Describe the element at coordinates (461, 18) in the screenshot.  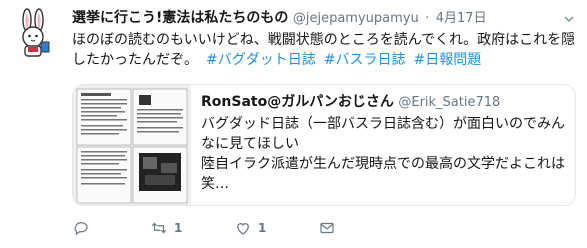
I see `tweet-date: 4月17日` at that location.